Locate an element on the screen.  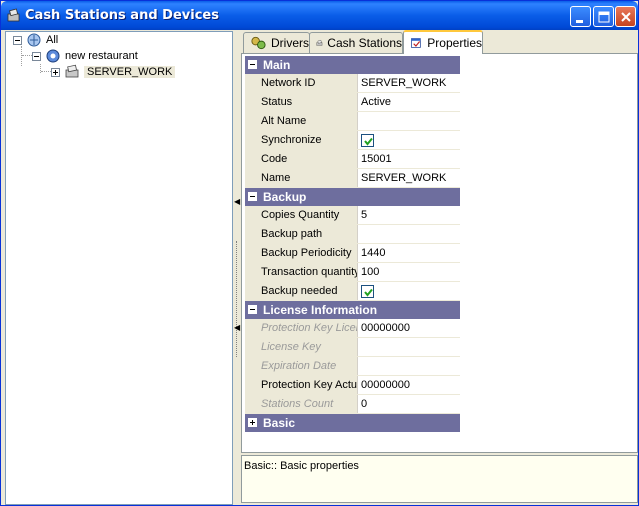
property-row-name: Name SERVER_WORK is located at coordinates (352, 178).